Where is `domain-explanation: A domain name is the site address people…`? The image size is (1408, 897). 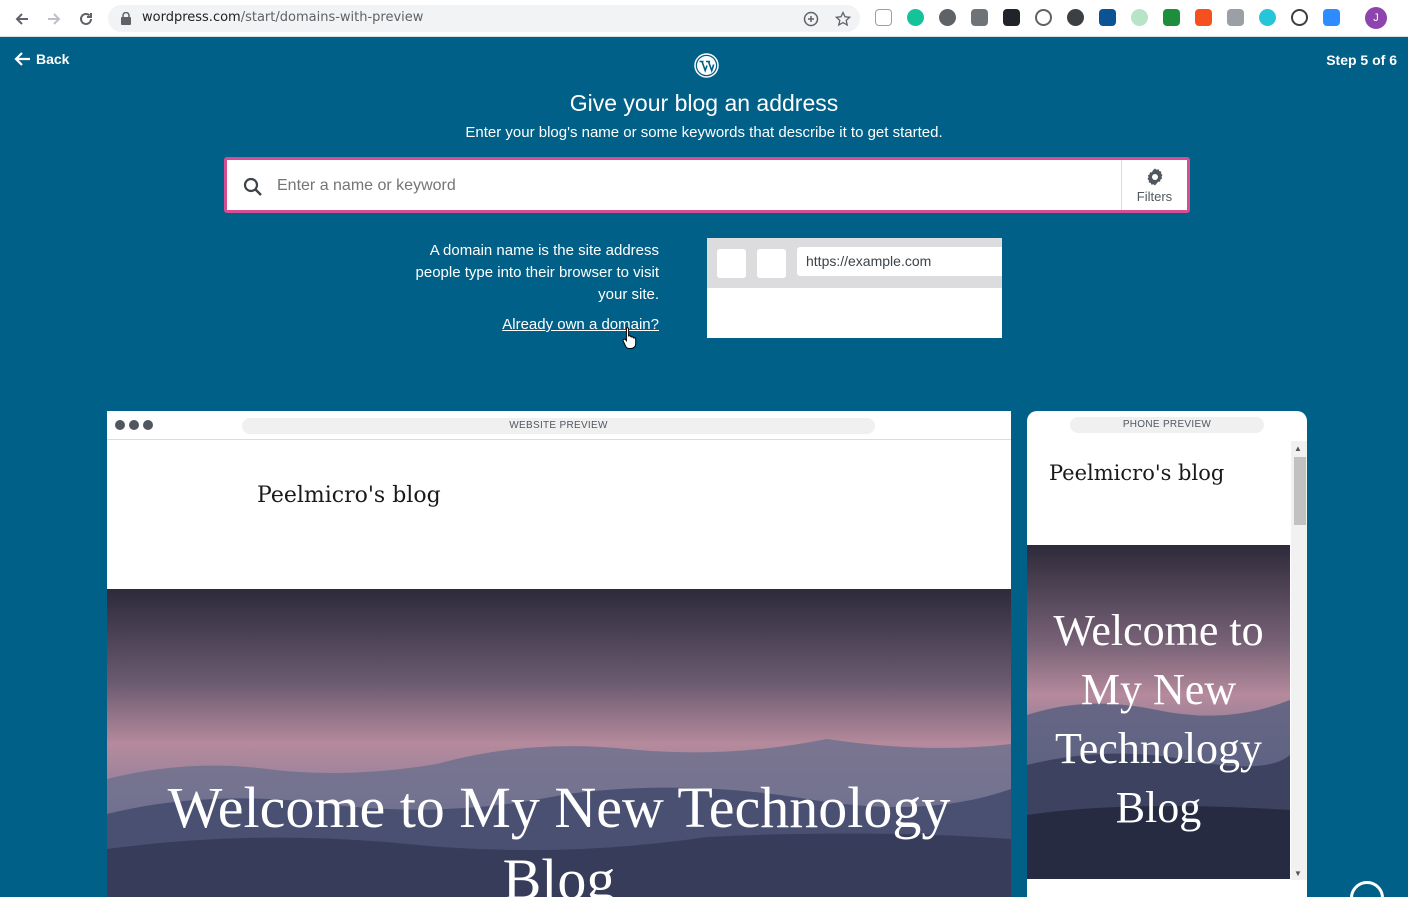 domain-explanation: A domain name is the site address people… is located at coordinates (537, 272).